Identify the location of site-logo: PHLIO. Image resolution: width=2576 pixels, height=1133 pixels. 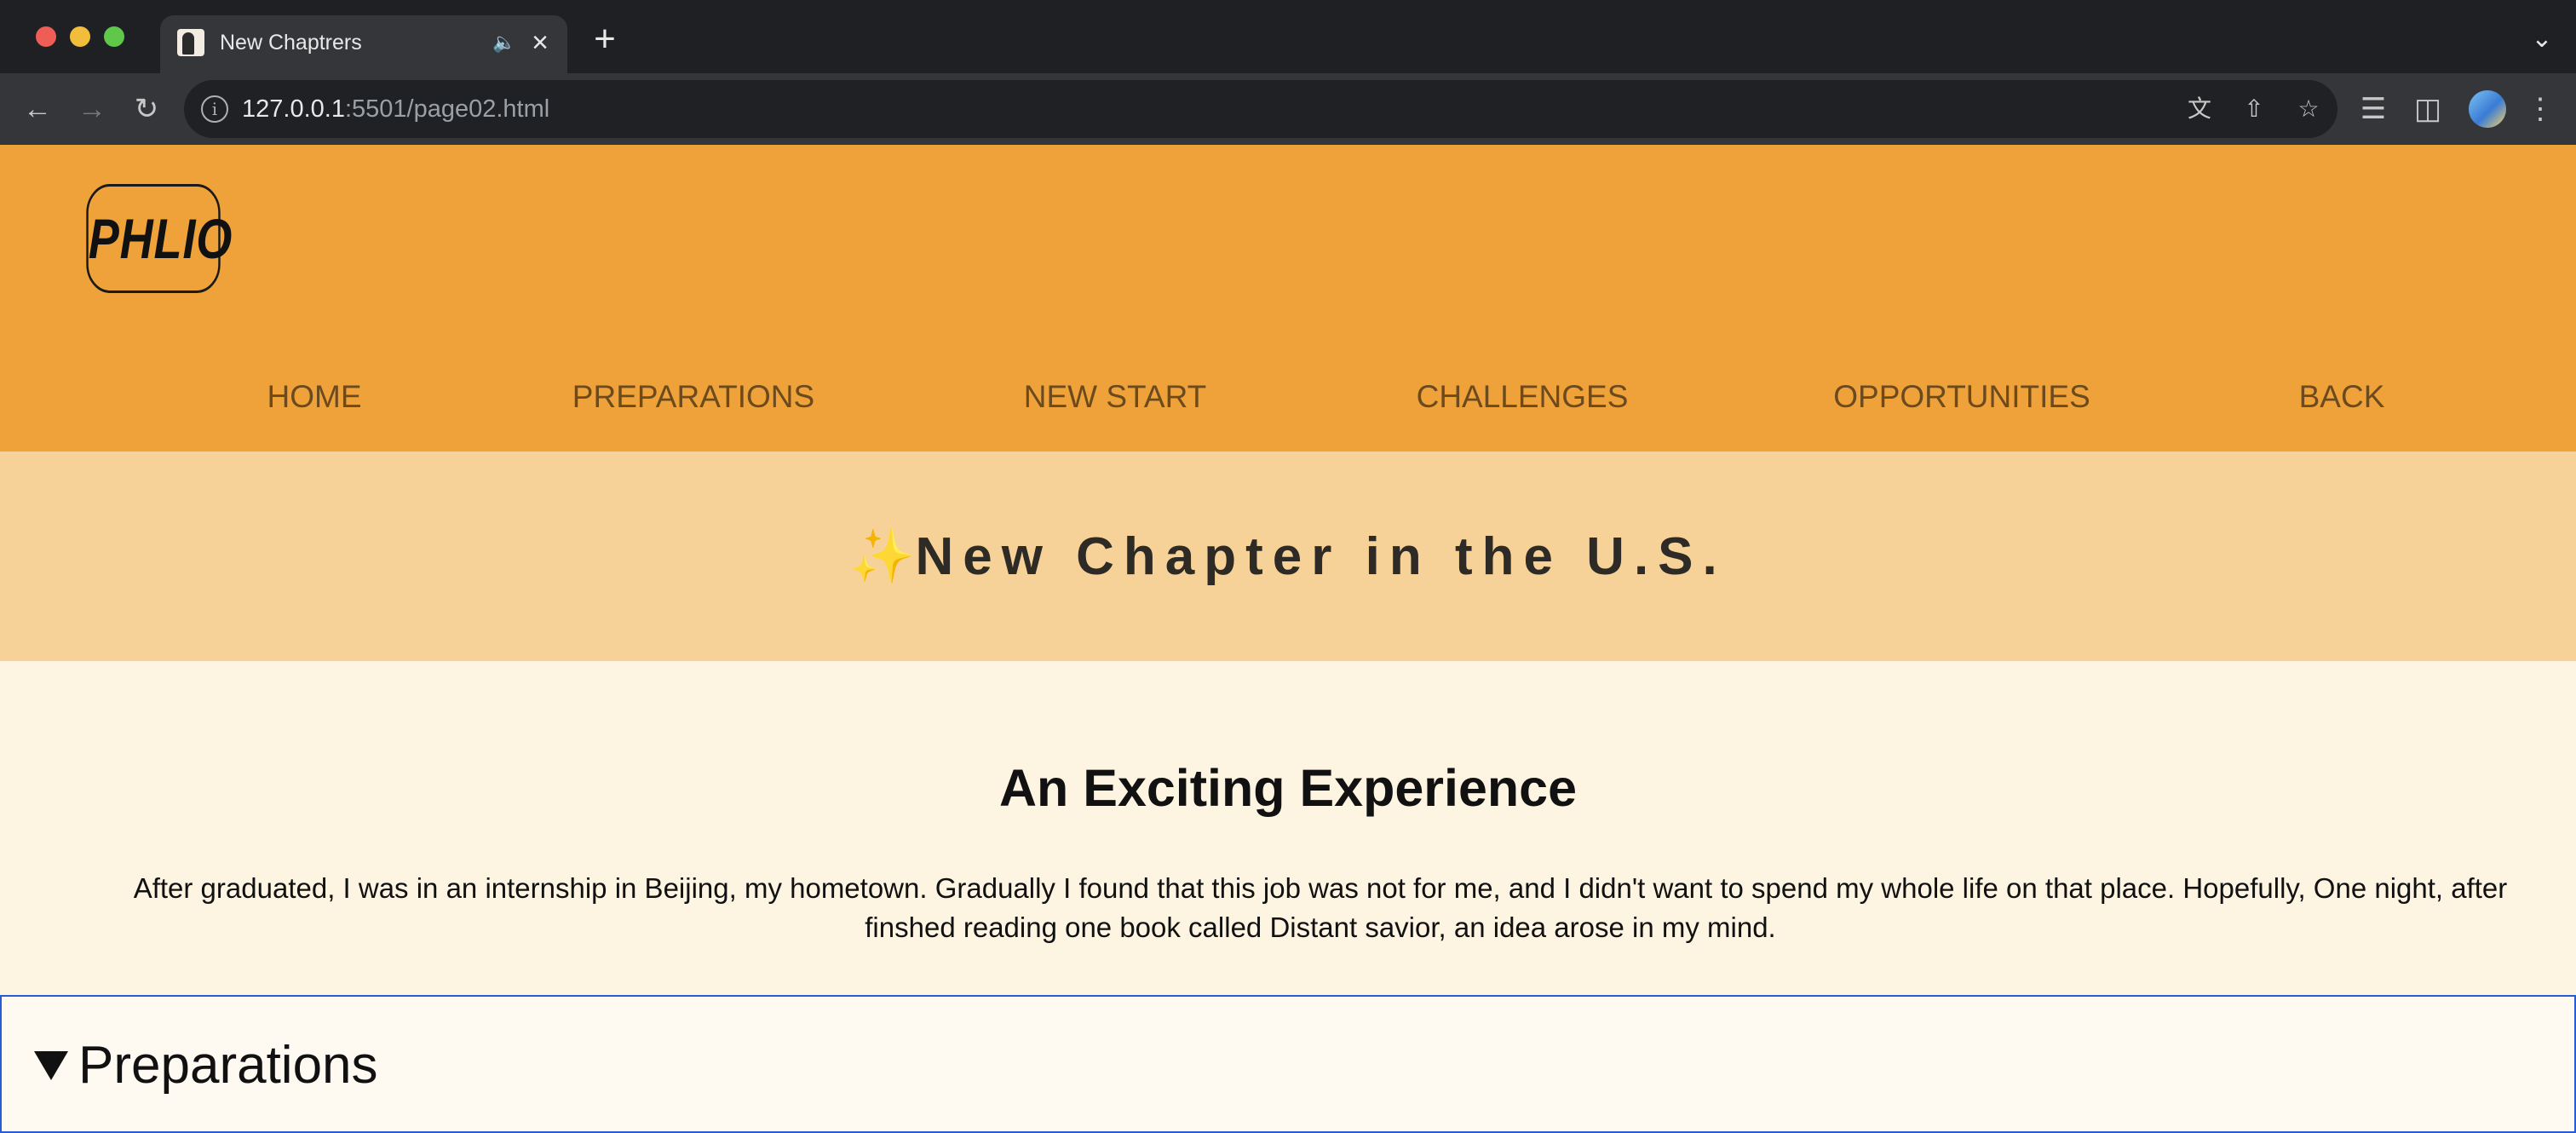
(159, 238).